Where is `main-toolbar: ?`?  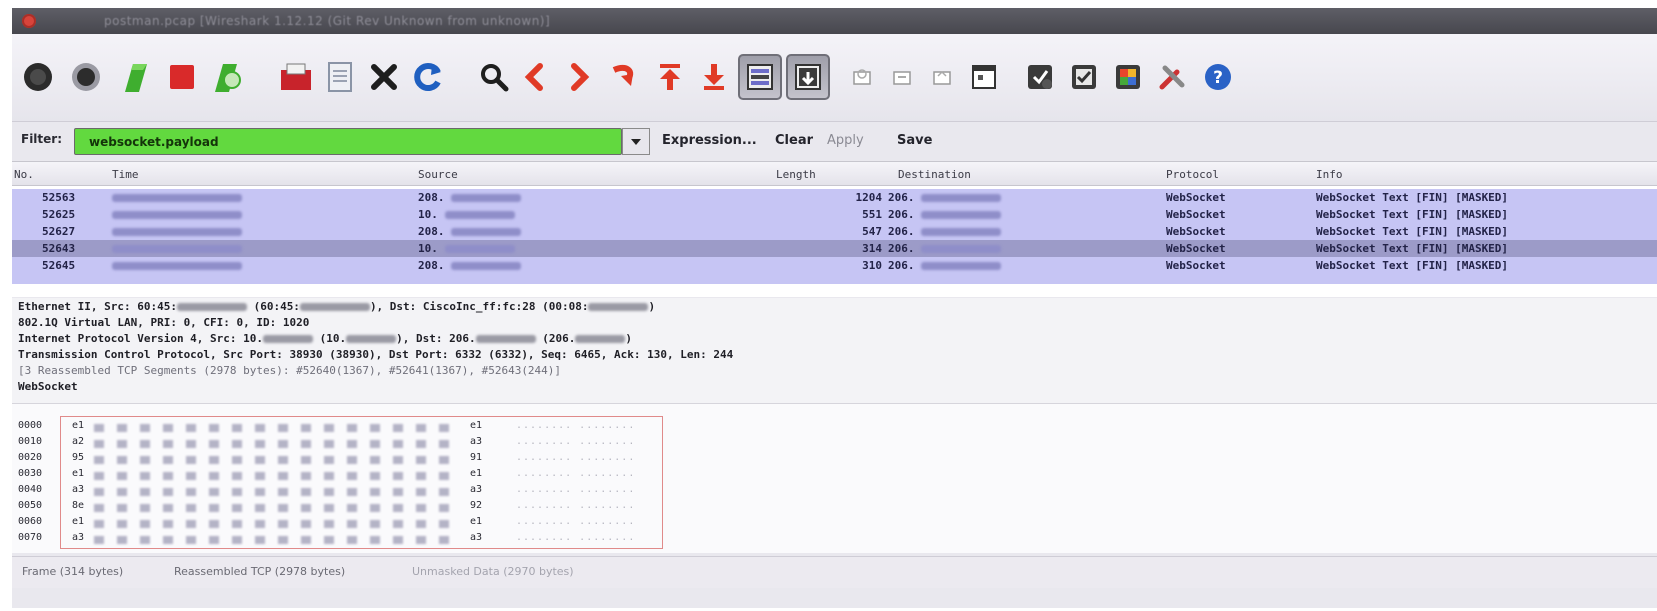
main-toolbar: ? is located at coordinates (834, 78).